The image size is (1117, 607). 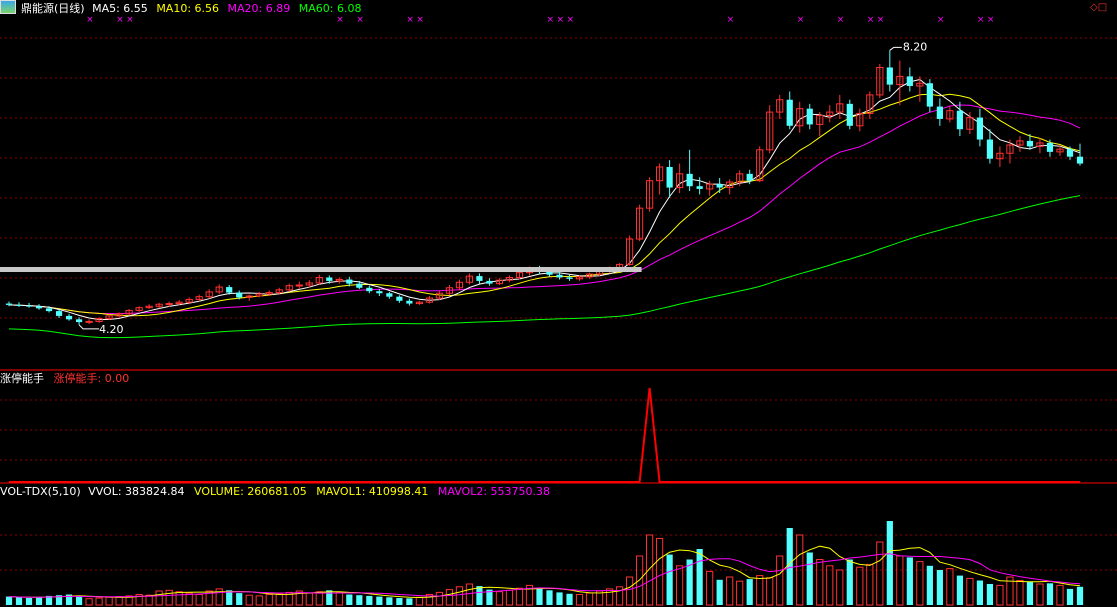 I want to click on square-icon: □, so click(x=1102, y=7).